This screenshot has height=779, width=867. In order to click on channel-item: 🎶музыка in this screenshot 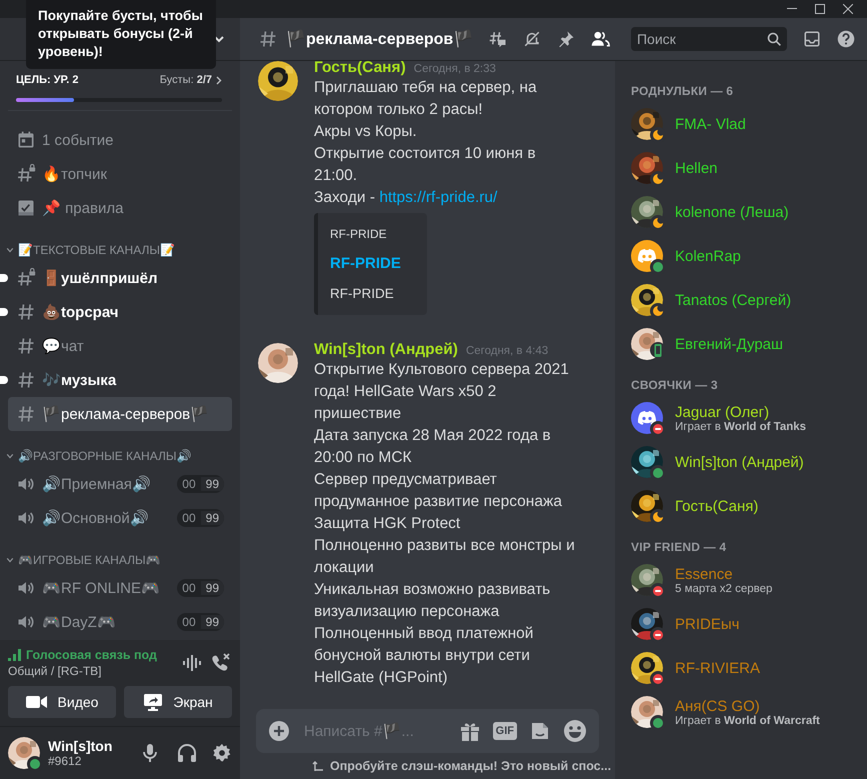, I will do `click(120, 380)`.